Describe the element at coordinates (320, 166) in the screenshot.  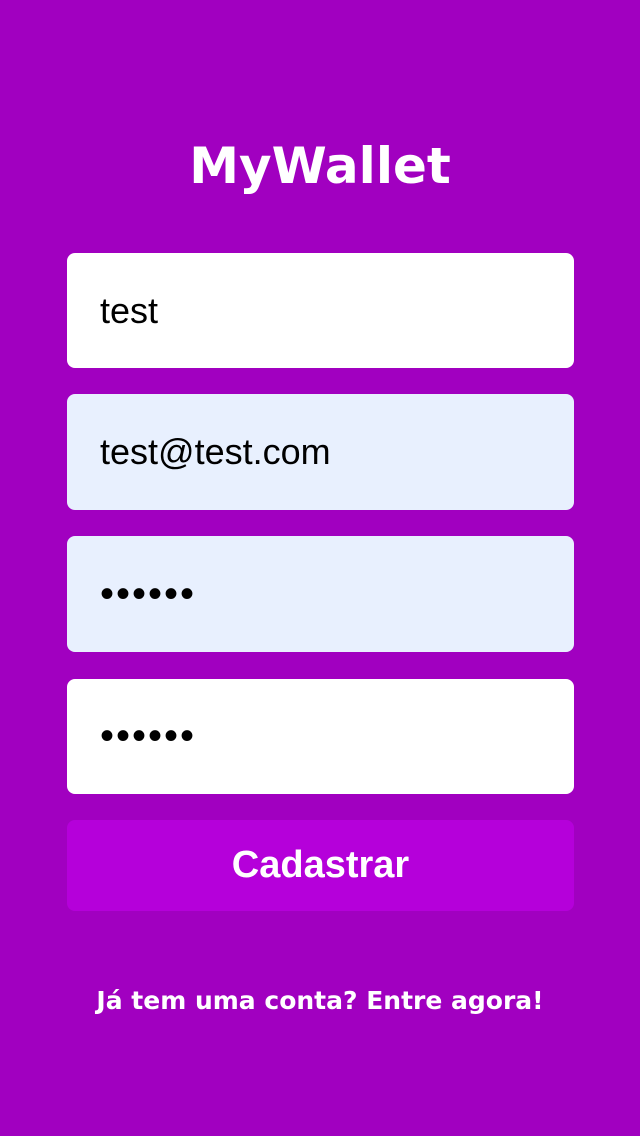
I see `app-logo: MyWallet` at that location.